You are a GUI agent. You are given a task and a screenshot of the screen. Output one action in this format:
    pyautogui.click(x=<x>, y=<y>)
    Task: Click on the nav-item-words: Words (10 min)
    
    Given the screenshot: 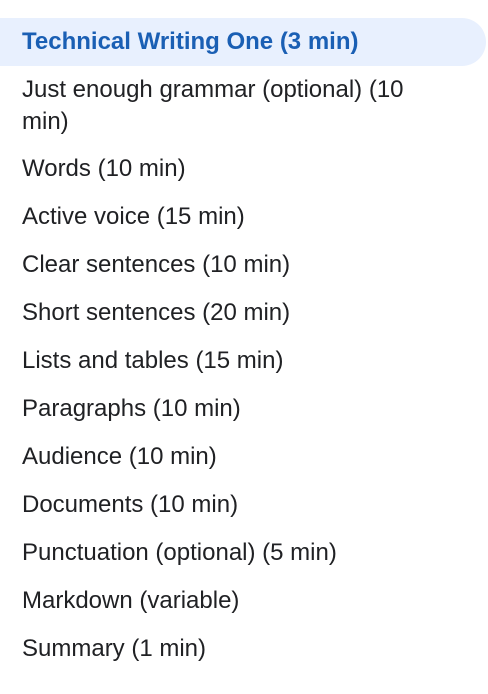 What is the action you would take?
    pyautogui.click(x=244, y=169)
    